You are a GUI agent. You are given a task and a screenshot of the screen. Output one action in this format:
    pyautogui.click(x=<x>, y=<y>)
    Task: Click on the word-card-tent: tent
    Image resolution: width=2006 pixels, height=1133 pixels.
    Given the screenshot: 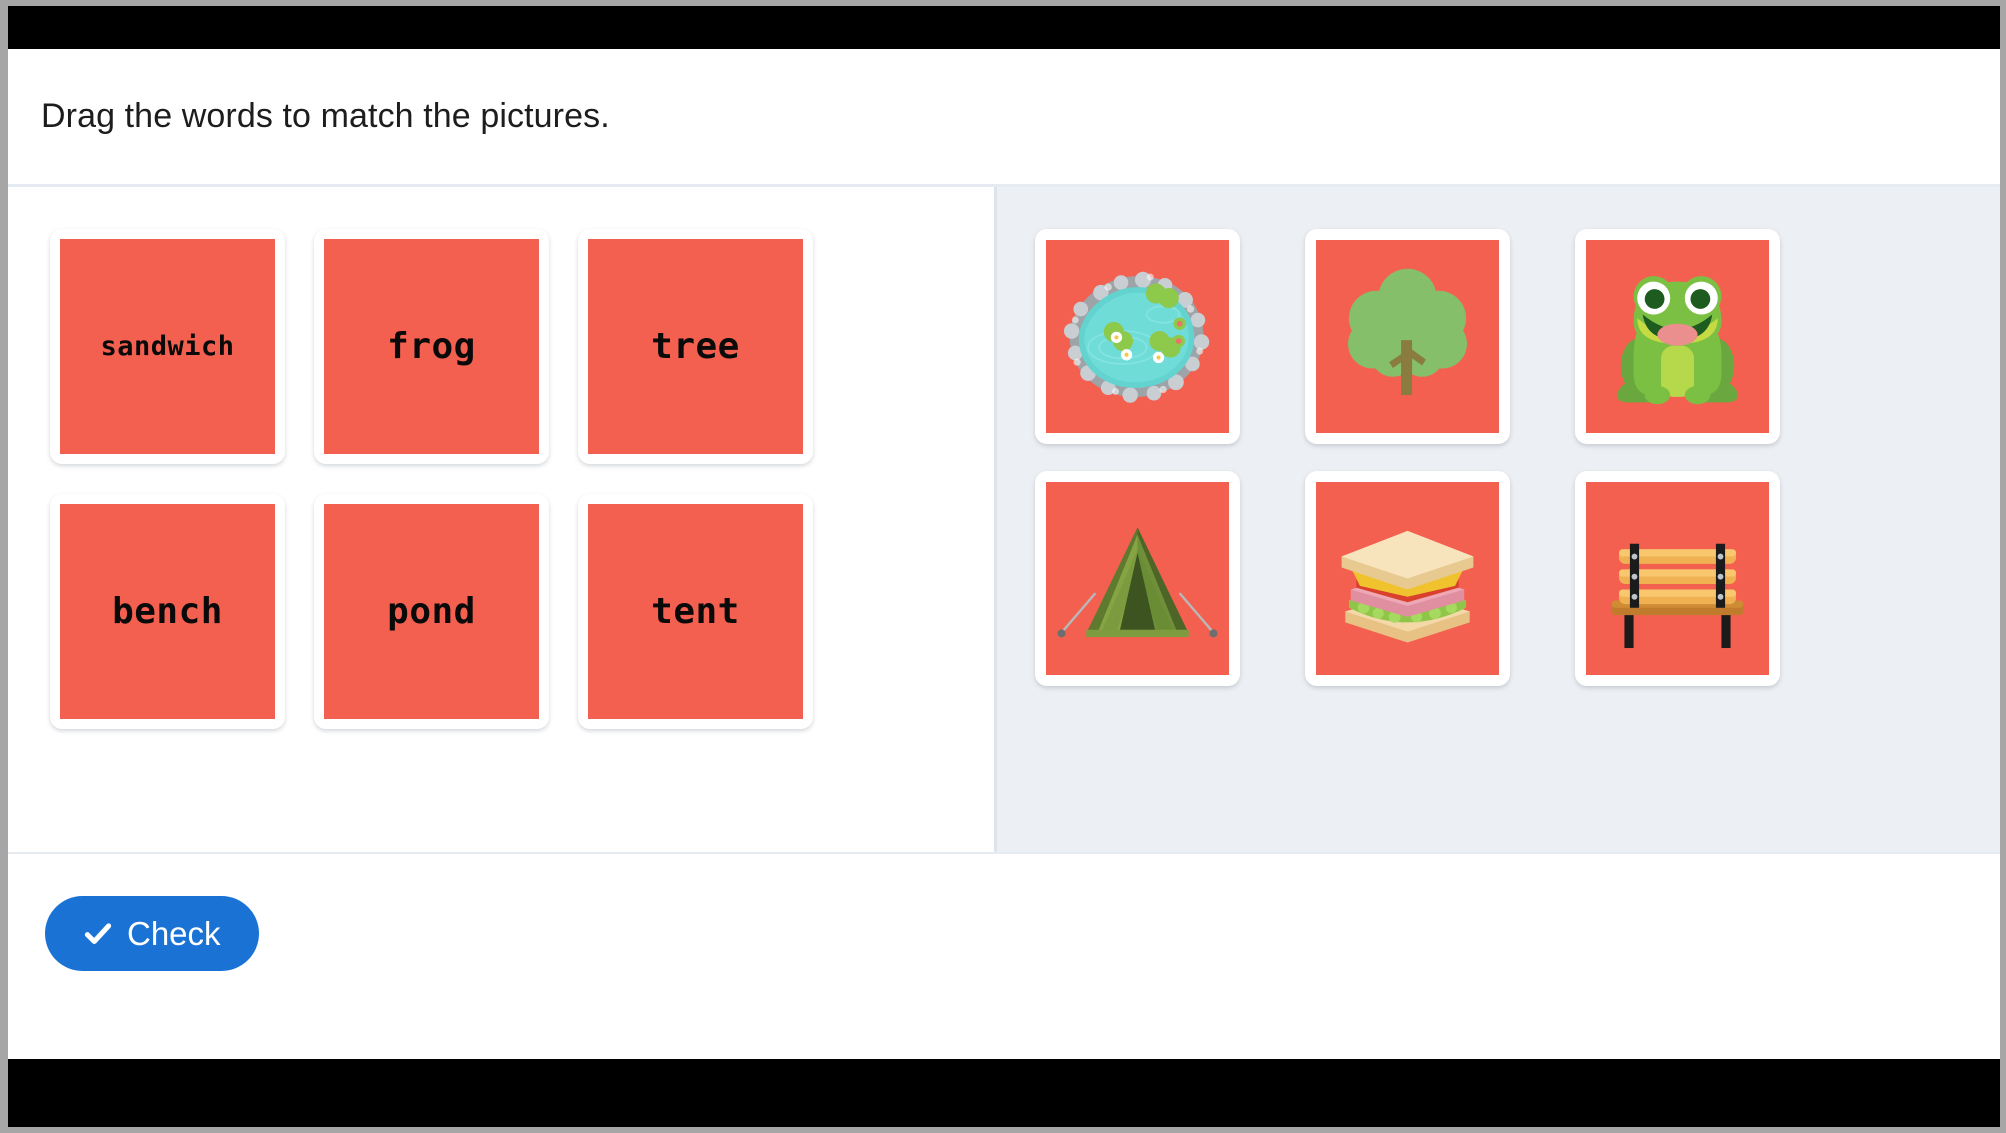 What is the action you would take?
    pyautogui.click(x=695, y=611)
    